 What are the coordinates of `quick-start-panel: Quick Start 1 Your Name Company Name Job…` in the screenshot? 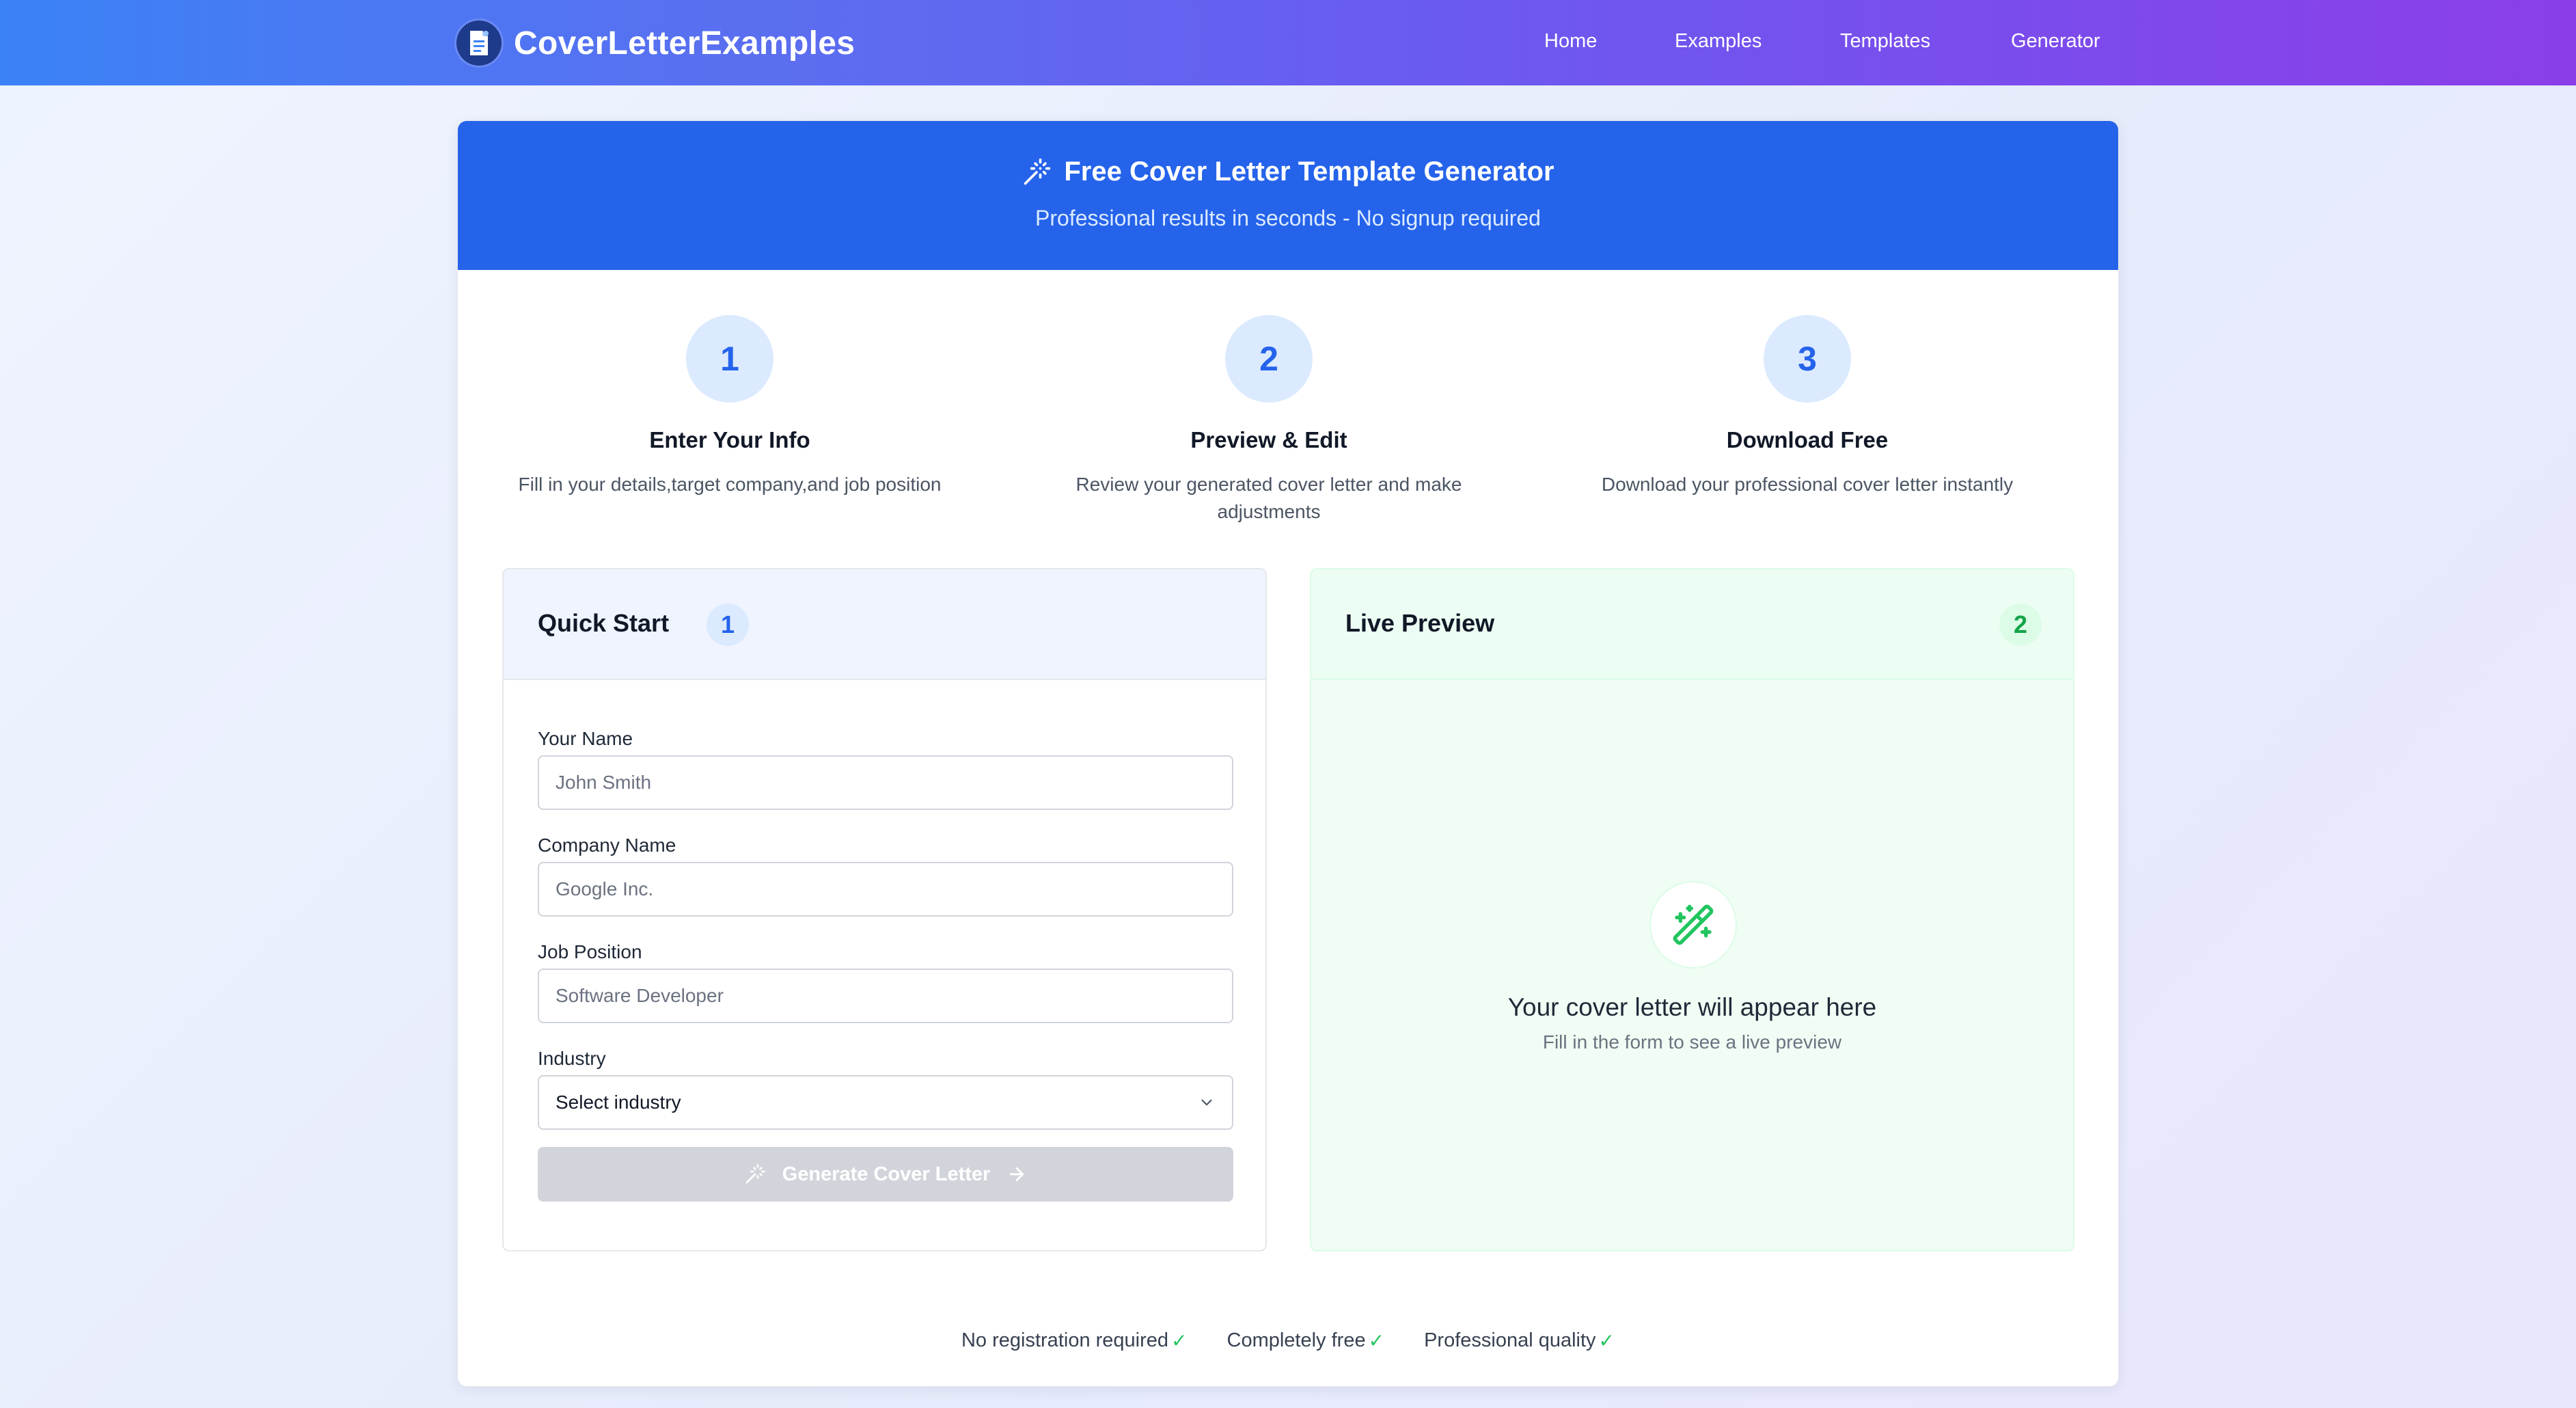 It's located at (884, 910).